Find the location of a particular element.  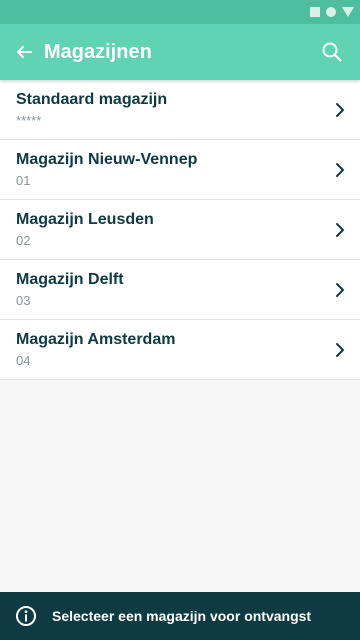

square-icon is located at coordinates (315, 12).